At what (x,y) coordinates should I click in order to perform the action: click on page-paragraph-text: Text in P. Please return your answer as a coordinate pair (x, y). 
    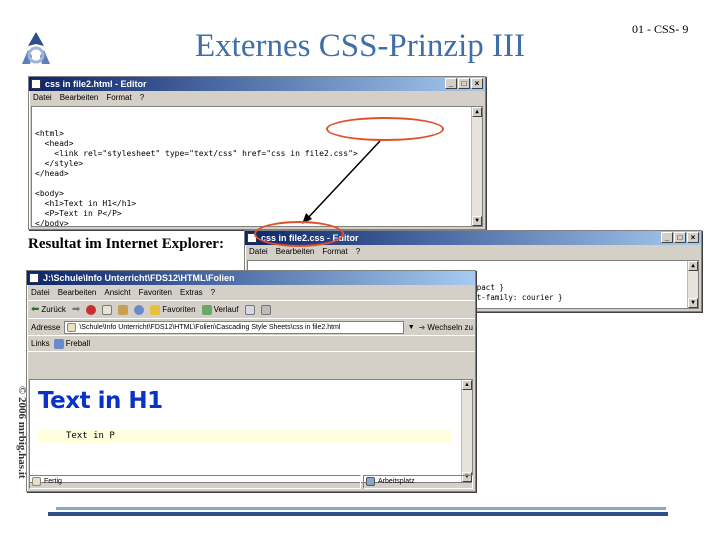
    Looking at the image, I should click on (90, 436).